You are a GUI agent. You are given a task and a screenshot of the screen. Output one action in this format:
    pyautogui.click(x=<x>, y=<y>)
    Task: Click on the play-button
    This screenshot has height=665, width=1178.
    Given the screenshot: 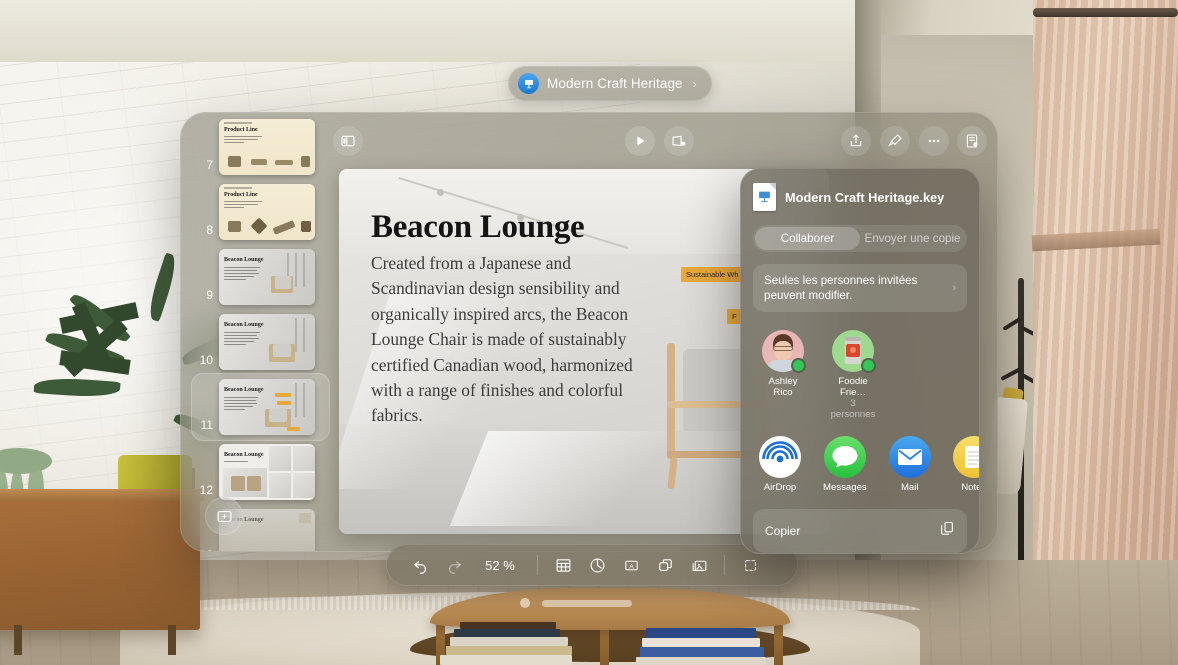 What is the action you would take?
    pyautogui.click(x=640, y=141)
    